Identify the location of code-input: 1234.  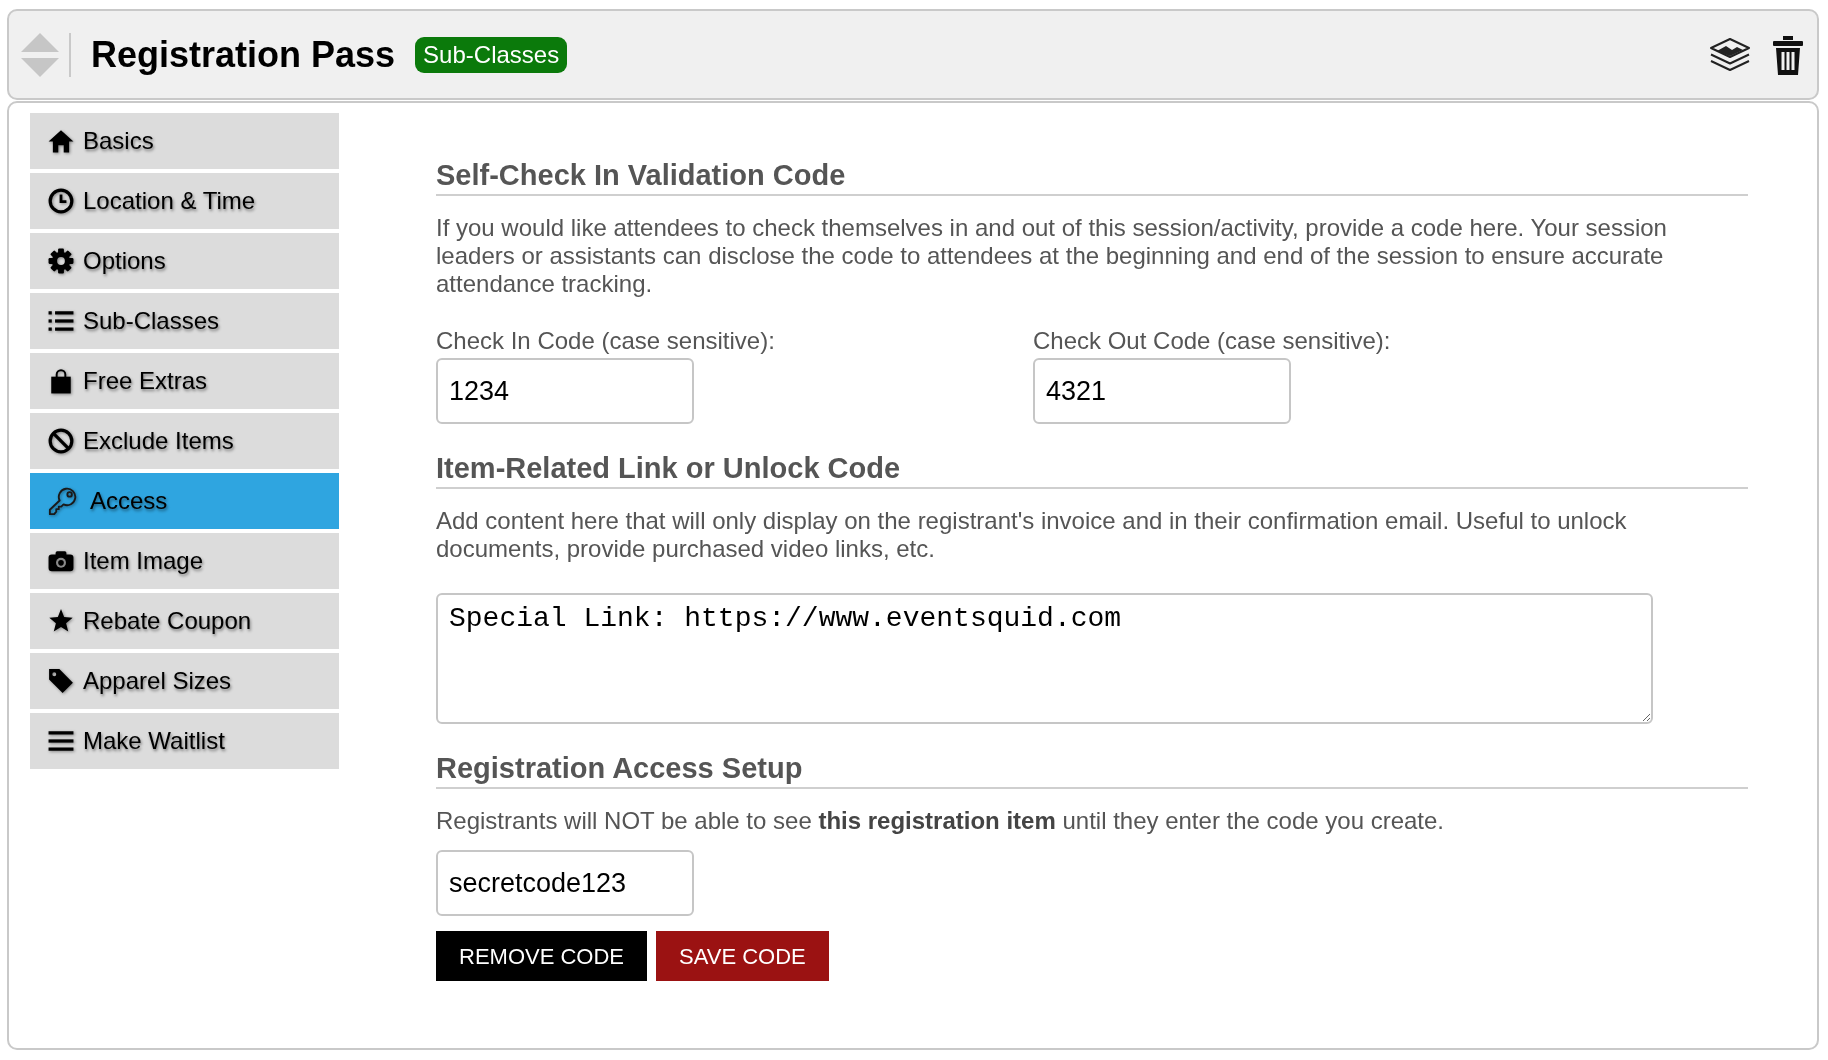
(565, 391).